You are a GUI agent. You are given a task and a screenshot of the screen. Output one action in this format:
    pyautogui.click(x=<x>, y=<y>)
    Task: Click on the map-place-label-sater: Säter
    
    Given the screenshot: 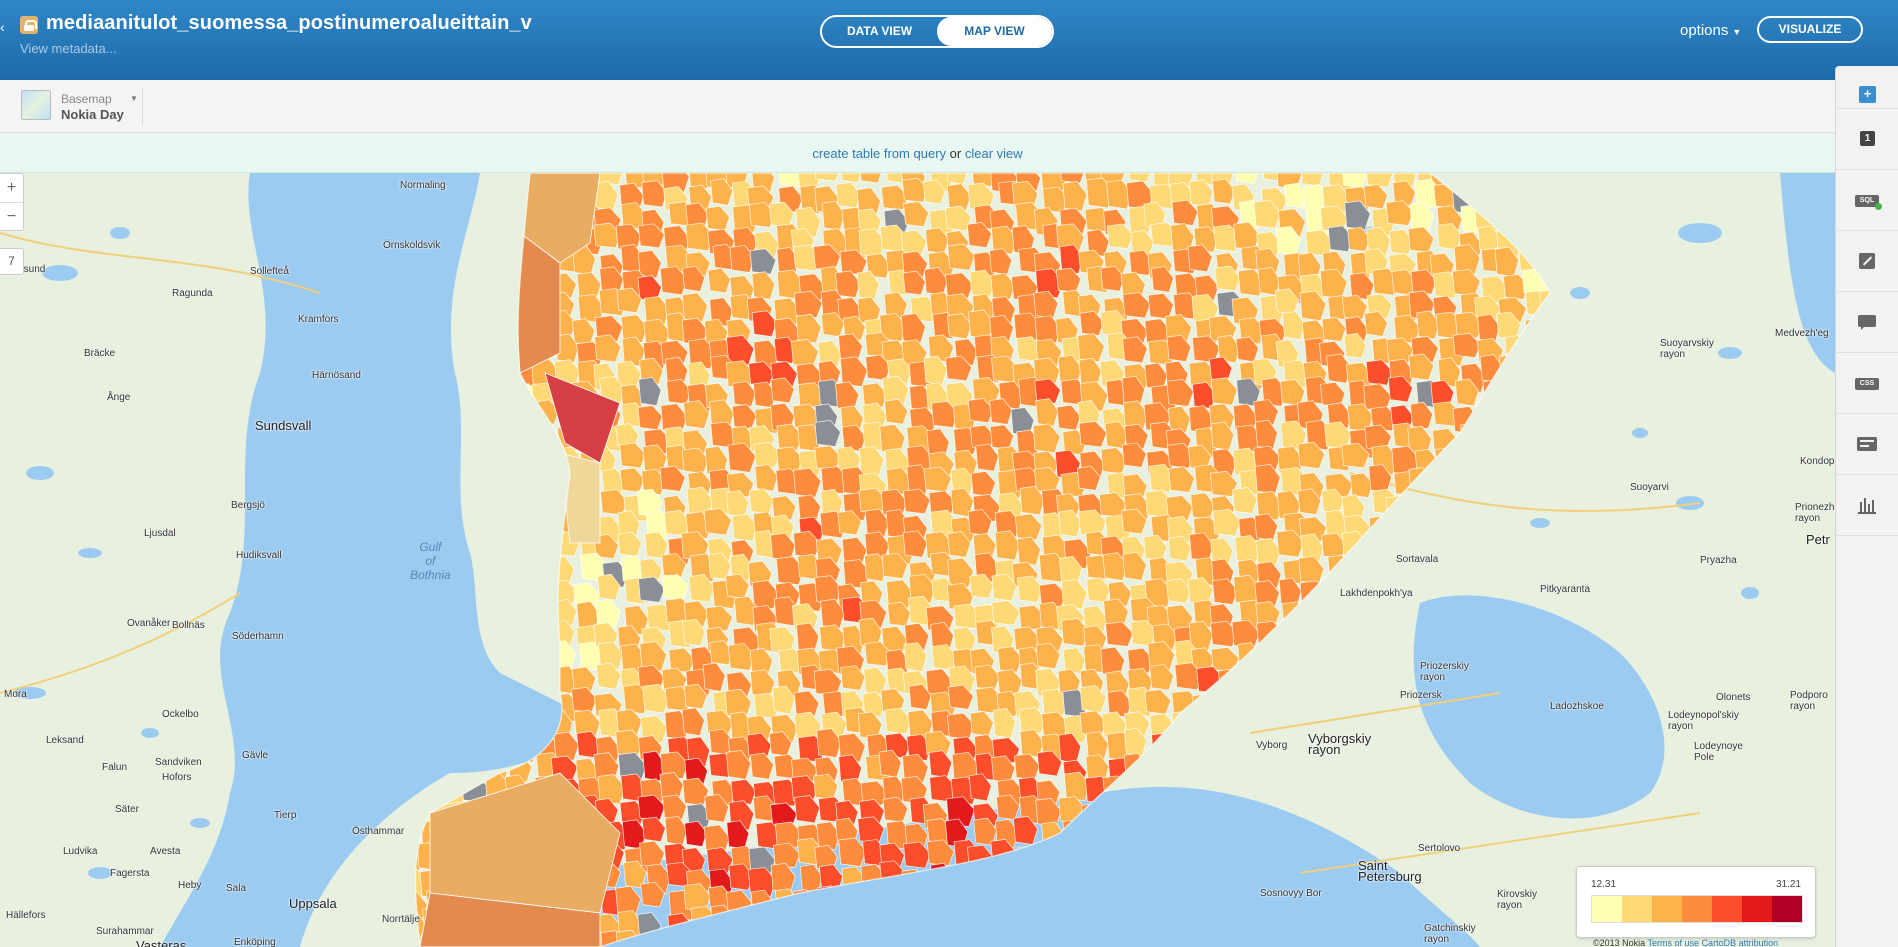 What is the action you would take?
    pyautogui.click(x=127, y=809)
    